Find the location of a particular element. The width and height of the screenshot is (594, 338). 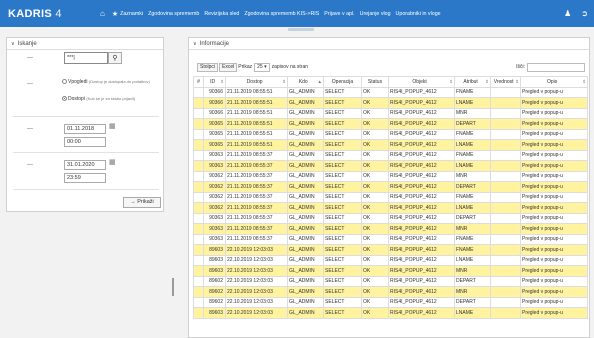

search-panel-header: ∨ Iskanje is located at coordinates (85, 44).